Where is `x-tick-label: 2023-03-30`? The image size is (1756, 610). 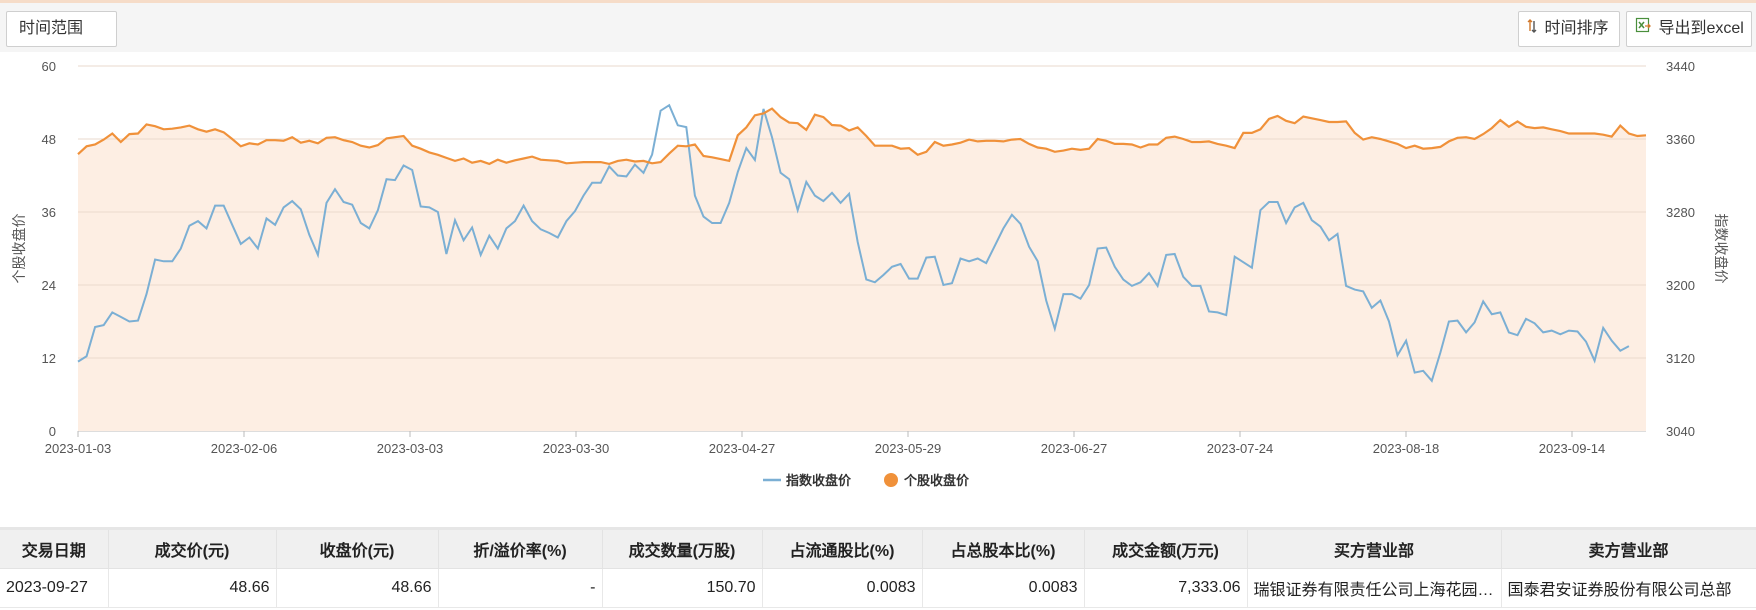
x-tick-label: 2023-03-30 is located at coordinates (576, 448).